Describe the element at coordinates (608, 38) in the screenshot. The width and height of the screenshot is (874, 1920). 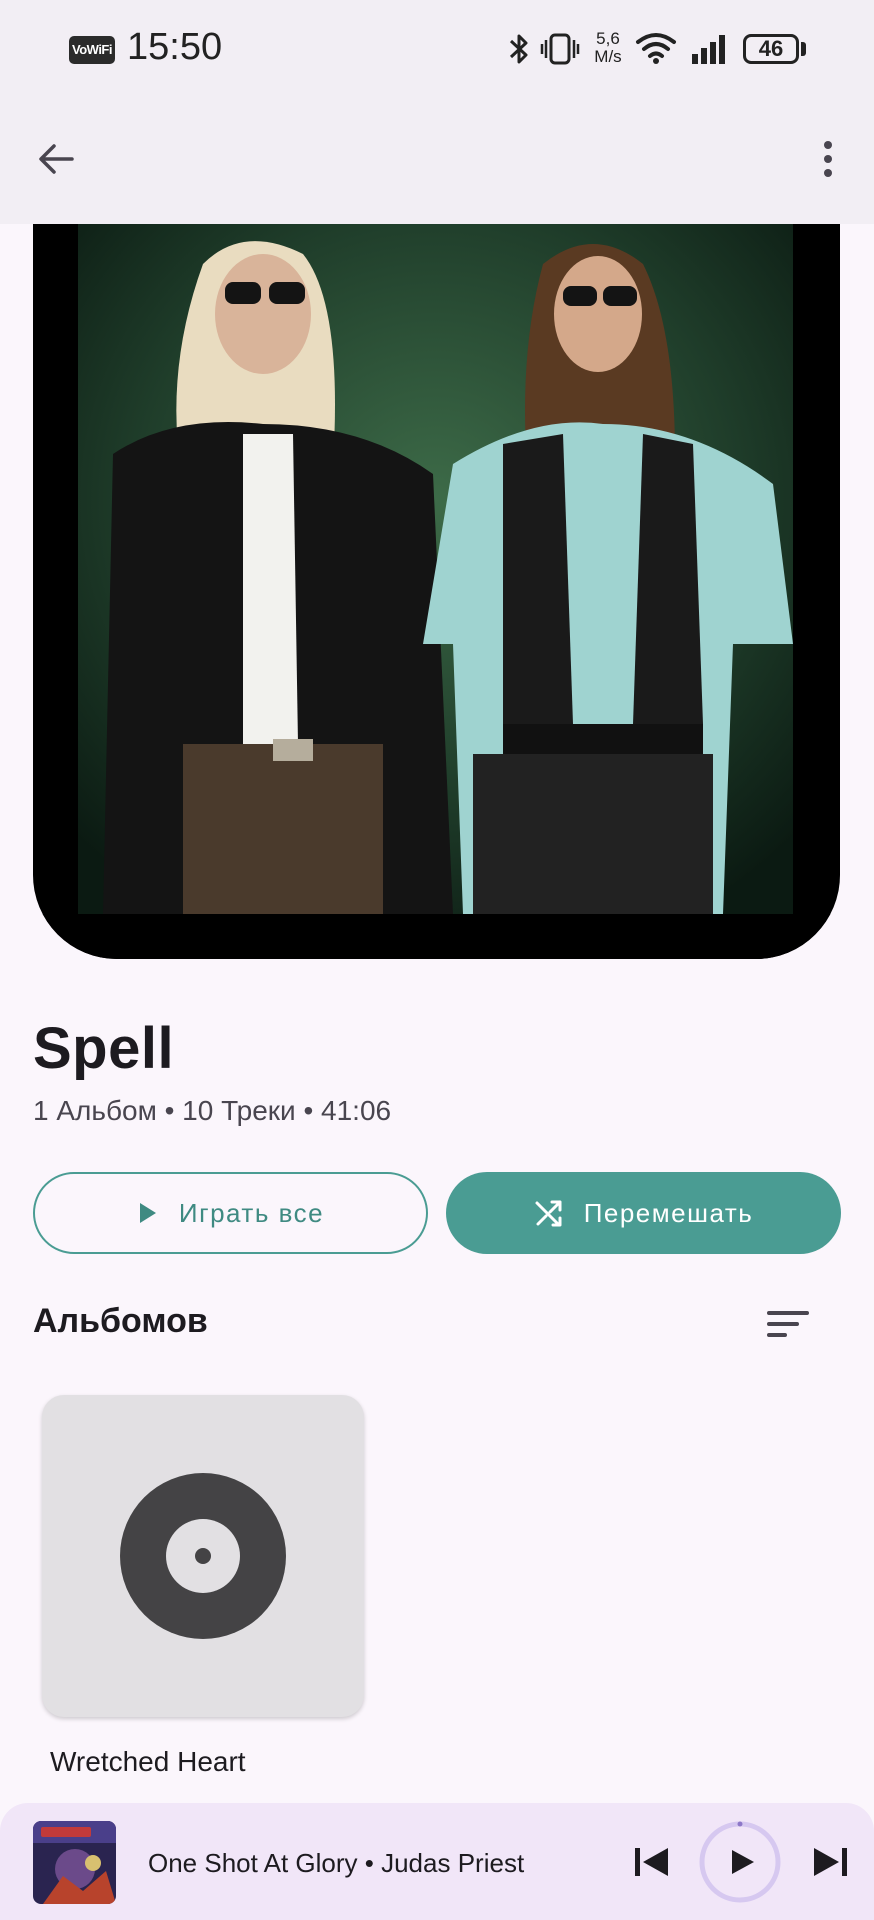
I see `net-speed-value: 5,6` at that location.